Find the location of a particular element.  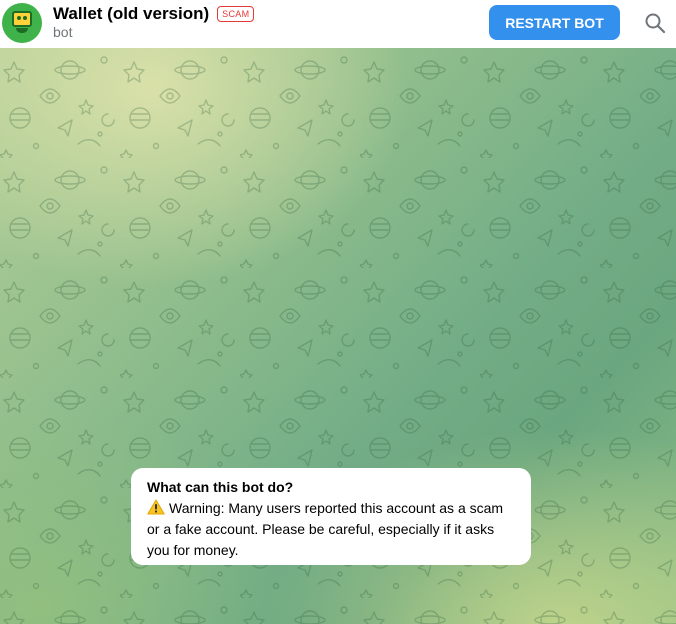

restart-bot-button: RESTART BOT is located at coordinates (554, 22).